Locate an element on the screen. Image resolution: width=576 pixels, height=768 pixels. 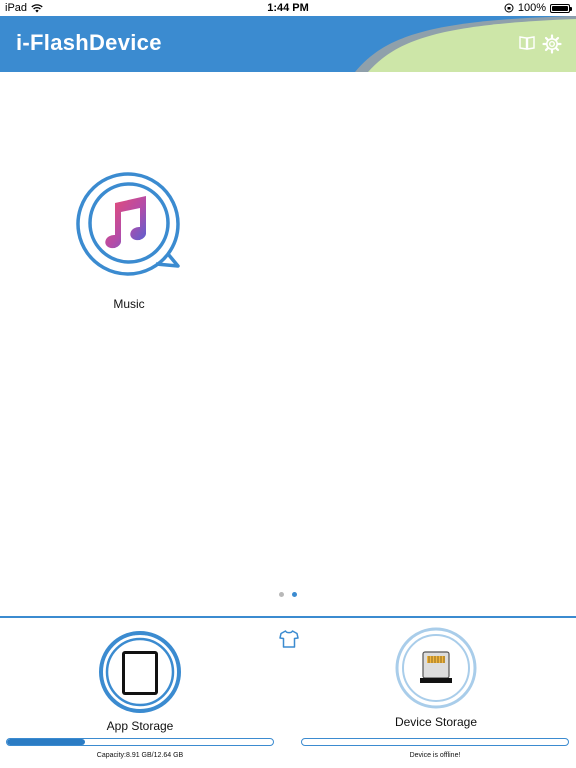
book-icon is located at coordinates (527, 43).